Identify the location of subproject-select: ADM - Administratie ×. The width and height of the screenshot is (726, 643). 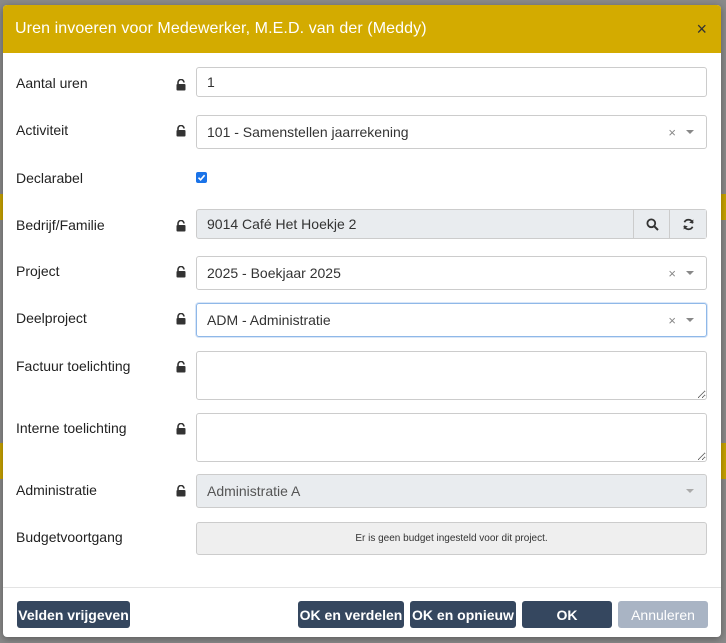
(451, 320).